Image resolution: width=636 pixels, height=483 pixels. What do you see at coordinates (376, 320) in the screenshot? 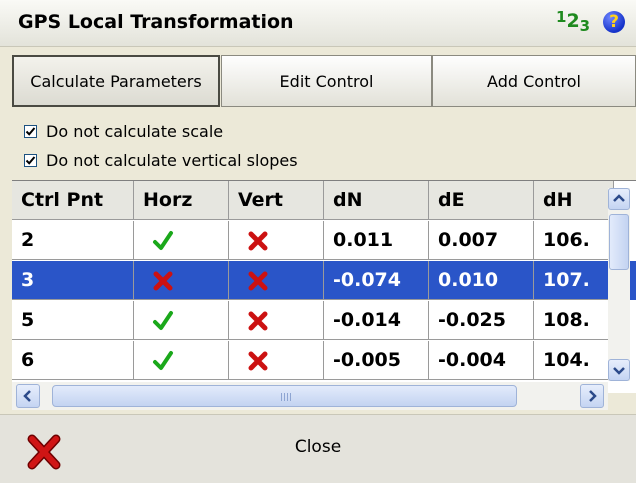
I see `dn-cell: -0.014` at bounding box center [376, 320].